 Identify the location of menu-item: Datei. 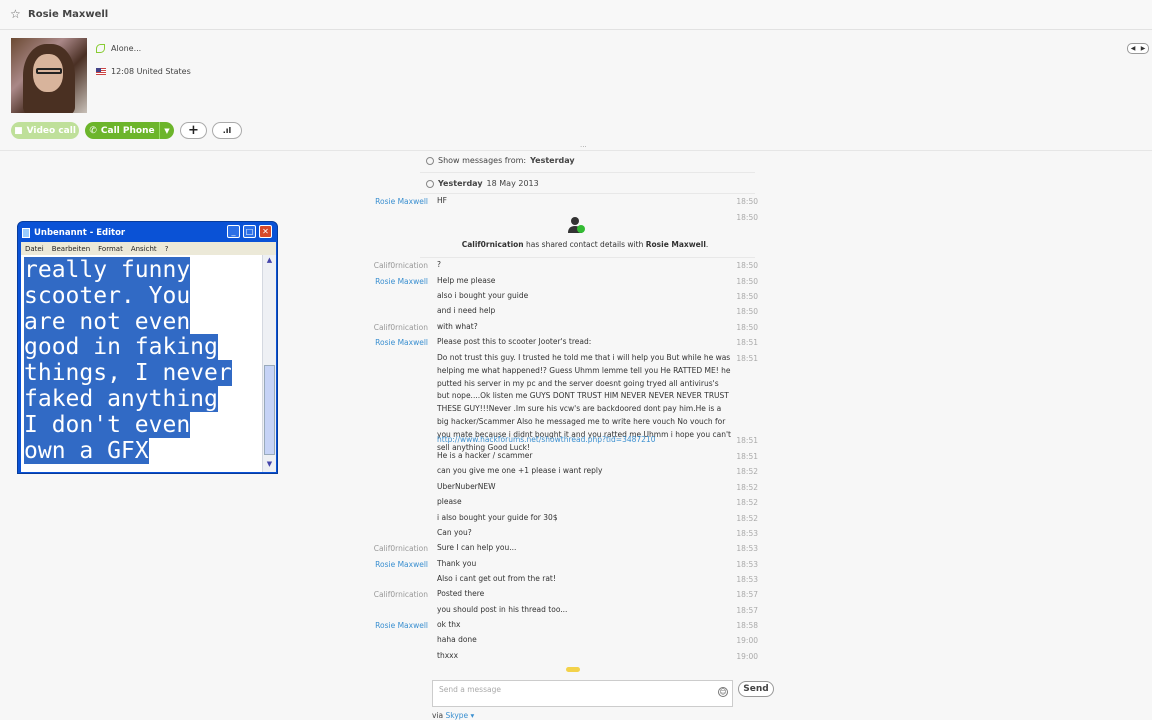
(34, 249).